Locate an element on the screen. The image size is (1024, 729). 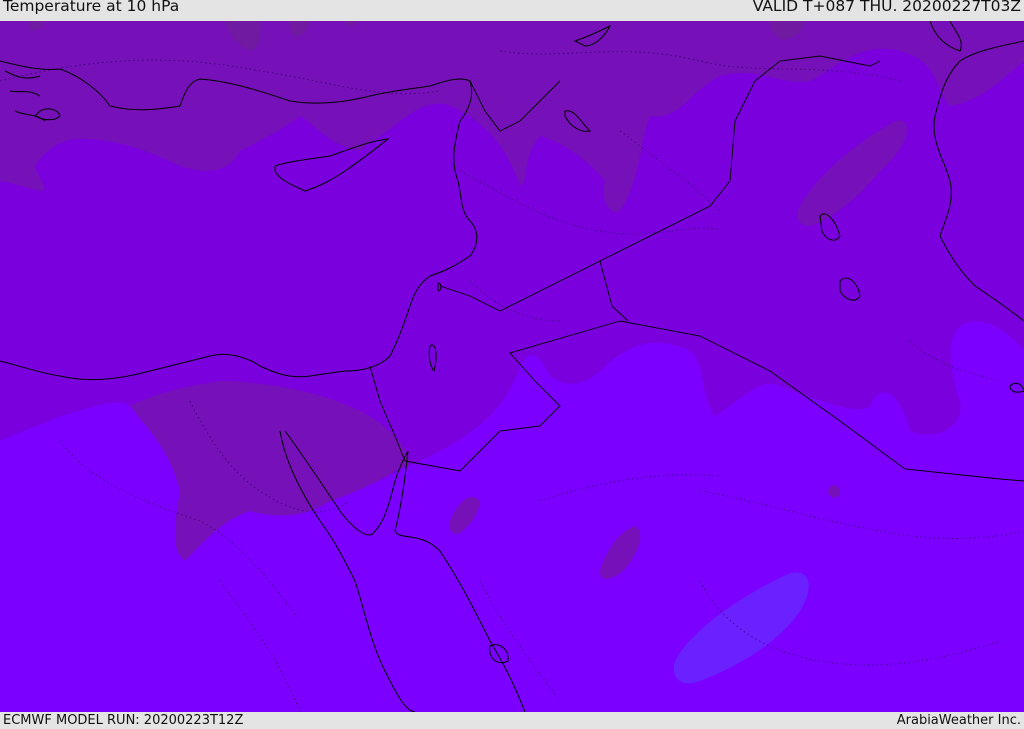
map-title: Temperature at 10 hPa is located at coordinates (91, 7).